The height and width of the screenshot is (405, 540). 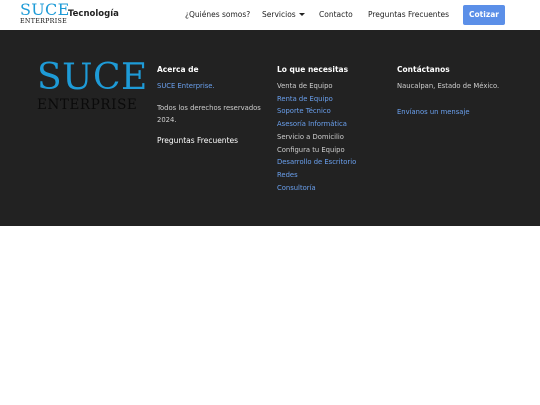 What do you see at coordinates (209, 86) in the screenshot?
I see `footer-company-link: SUCE Enterprise.` at bounding box center [209, 86].